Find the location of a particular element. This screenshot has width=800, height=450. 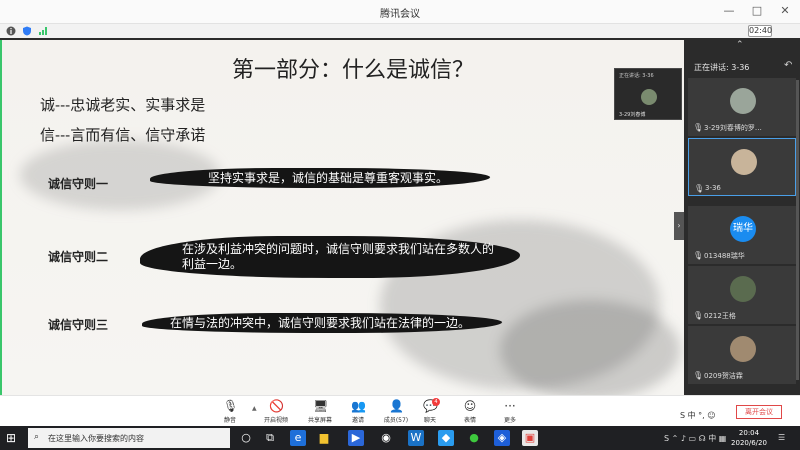

share-screen-button: 🖥 共享屏幕 is located at coordinates (320, 411).